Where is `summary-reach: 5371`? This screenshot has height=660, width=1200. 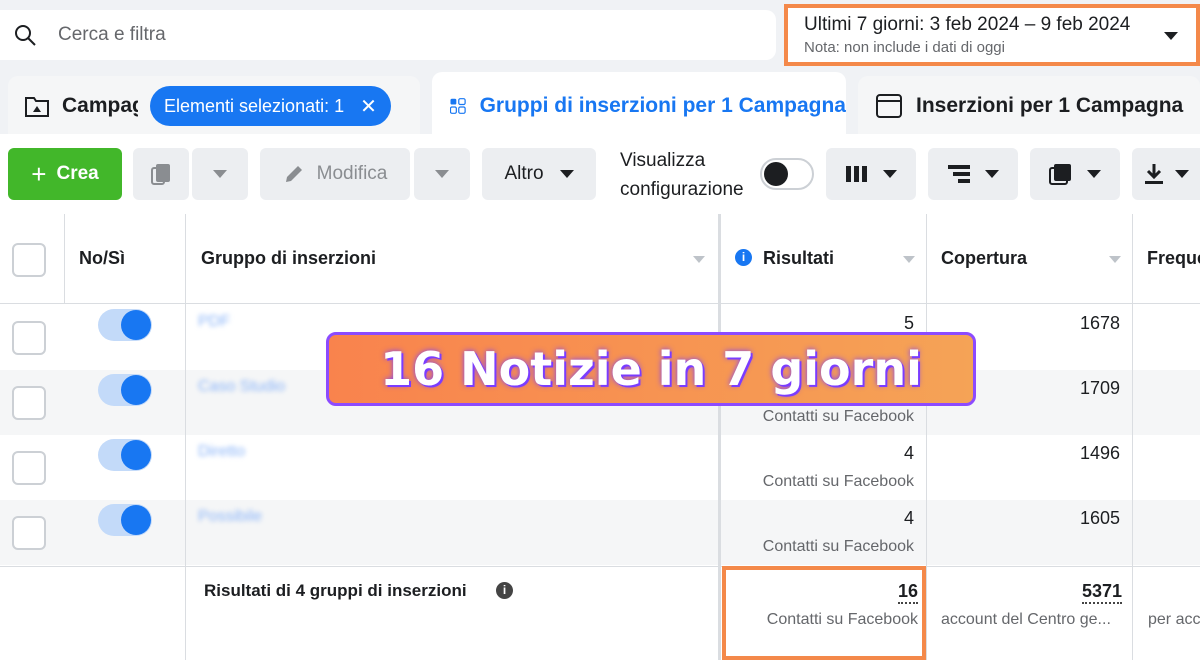 summary-reach: 5371 is located at coordinates (1101, 592).